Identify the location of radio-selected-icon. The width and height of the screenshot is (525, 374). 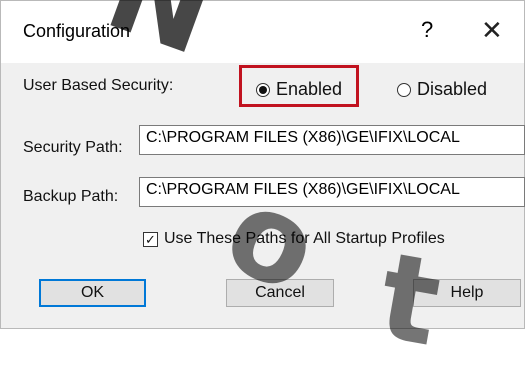
(263, 89).